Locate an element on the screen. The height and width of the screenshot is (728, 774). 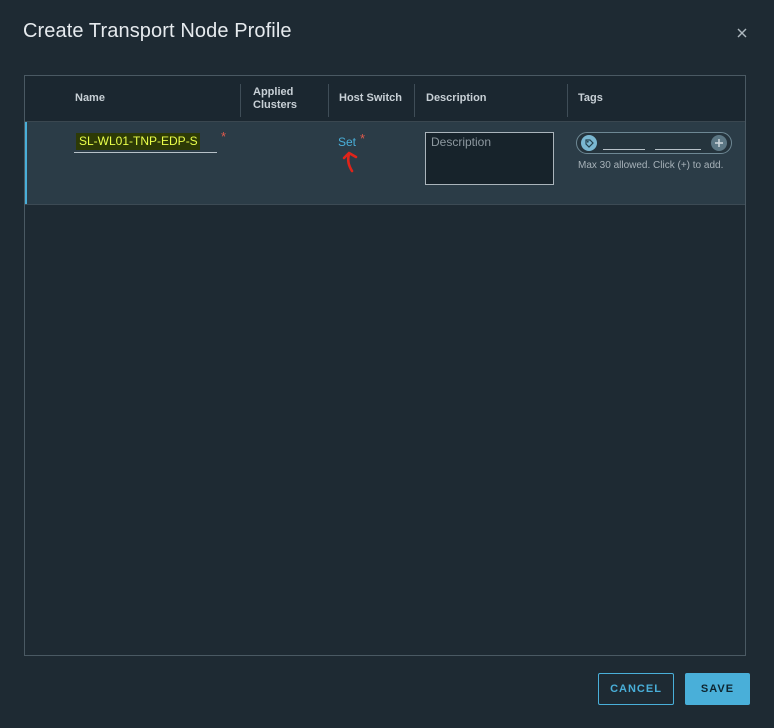
column-header-tags: Tags is located at coordinates (590, 98).